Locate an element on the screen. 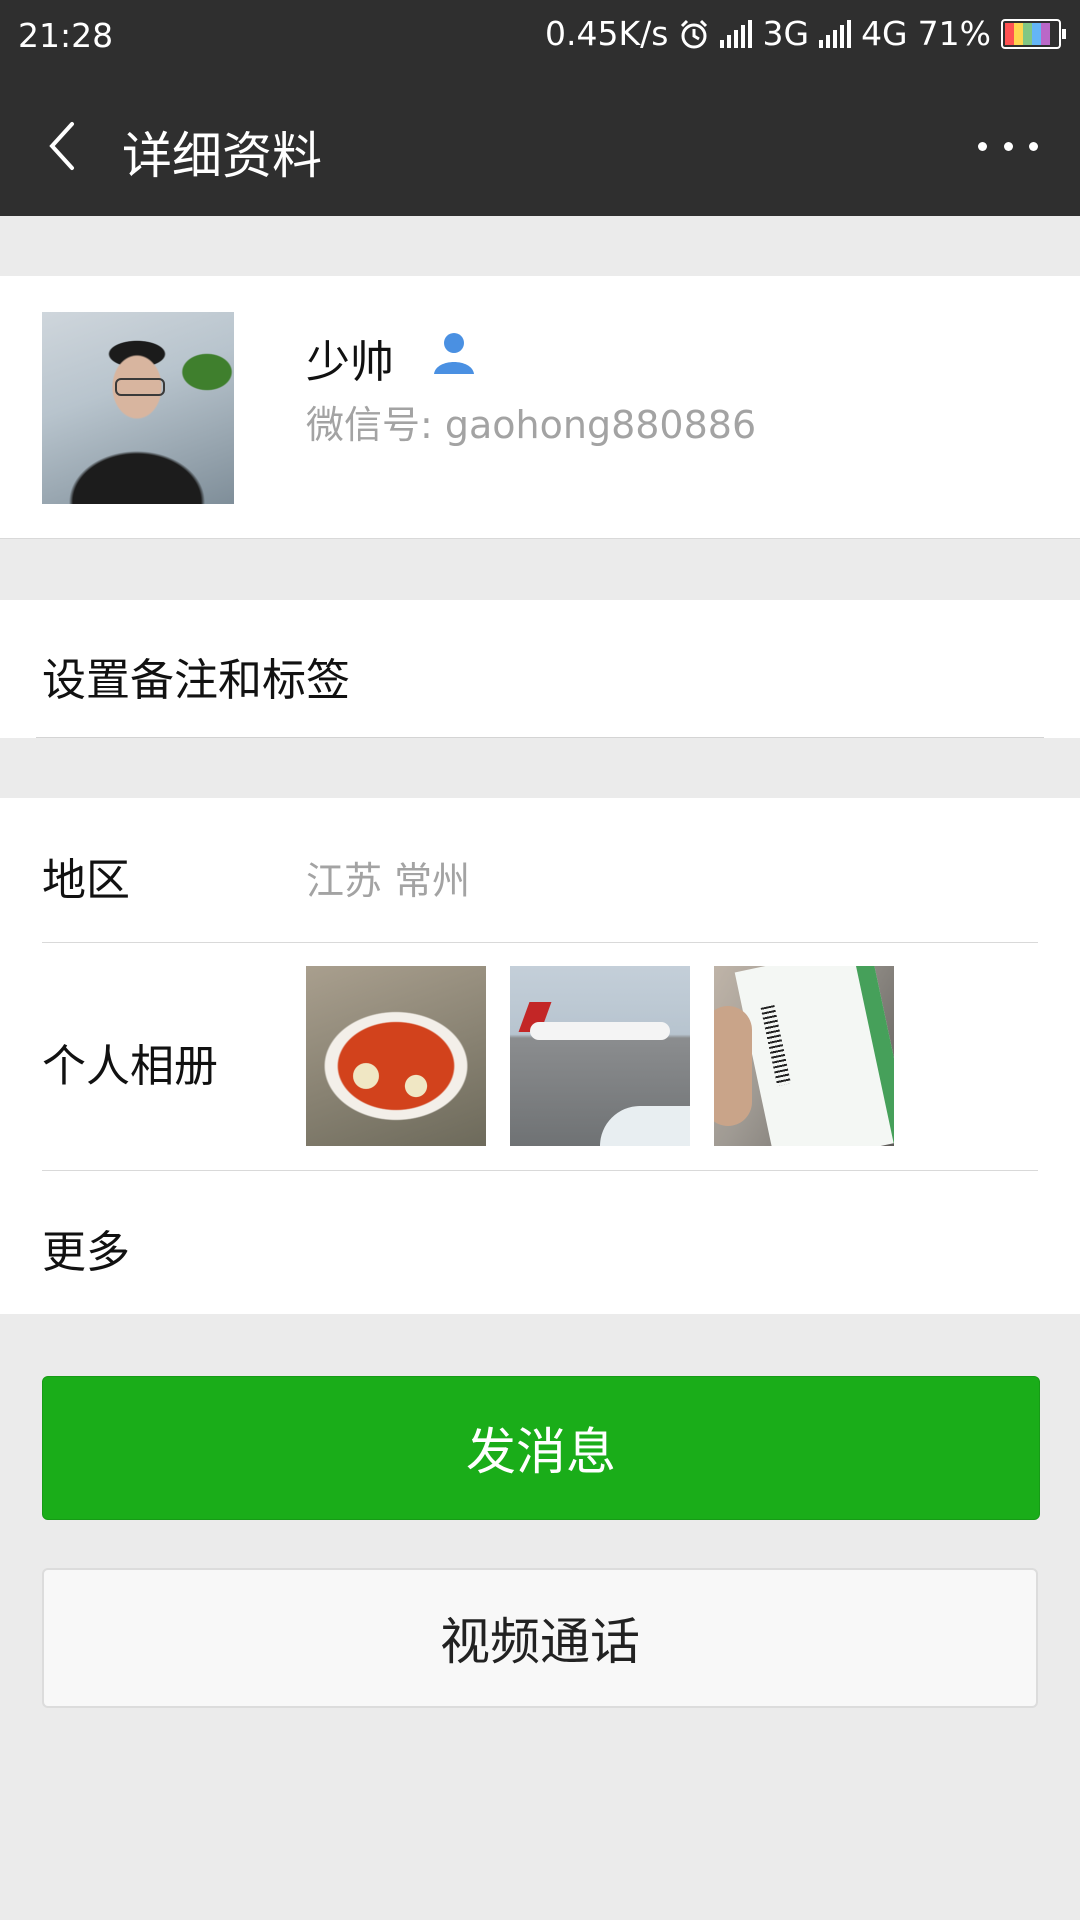  avatar is located at coordinates (138, 408).